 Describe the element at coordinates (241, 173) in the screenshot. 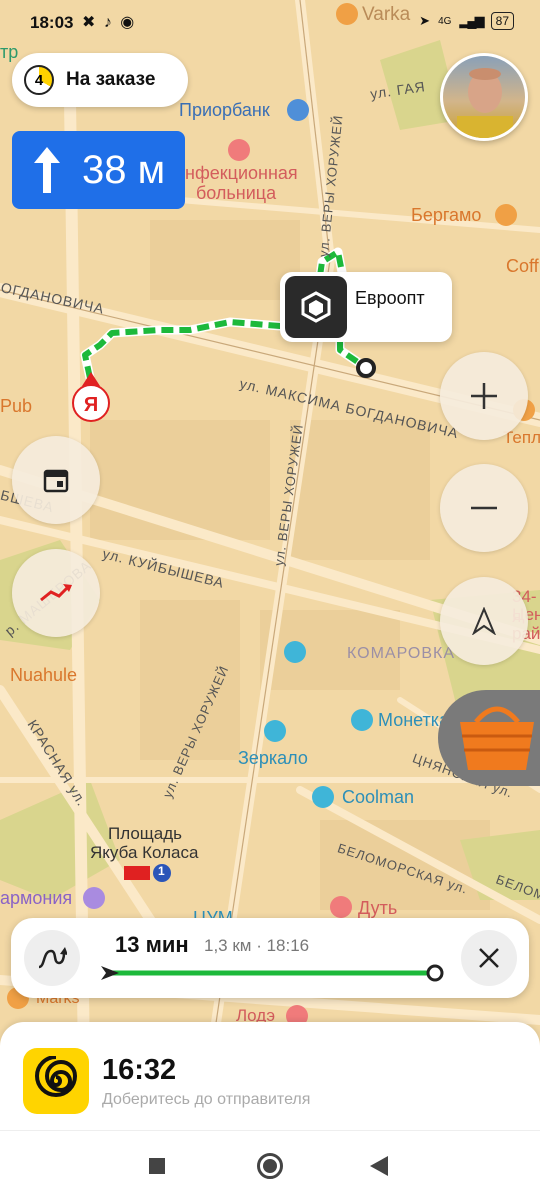

I see `label-hospital-1: нфекционная` at that location.